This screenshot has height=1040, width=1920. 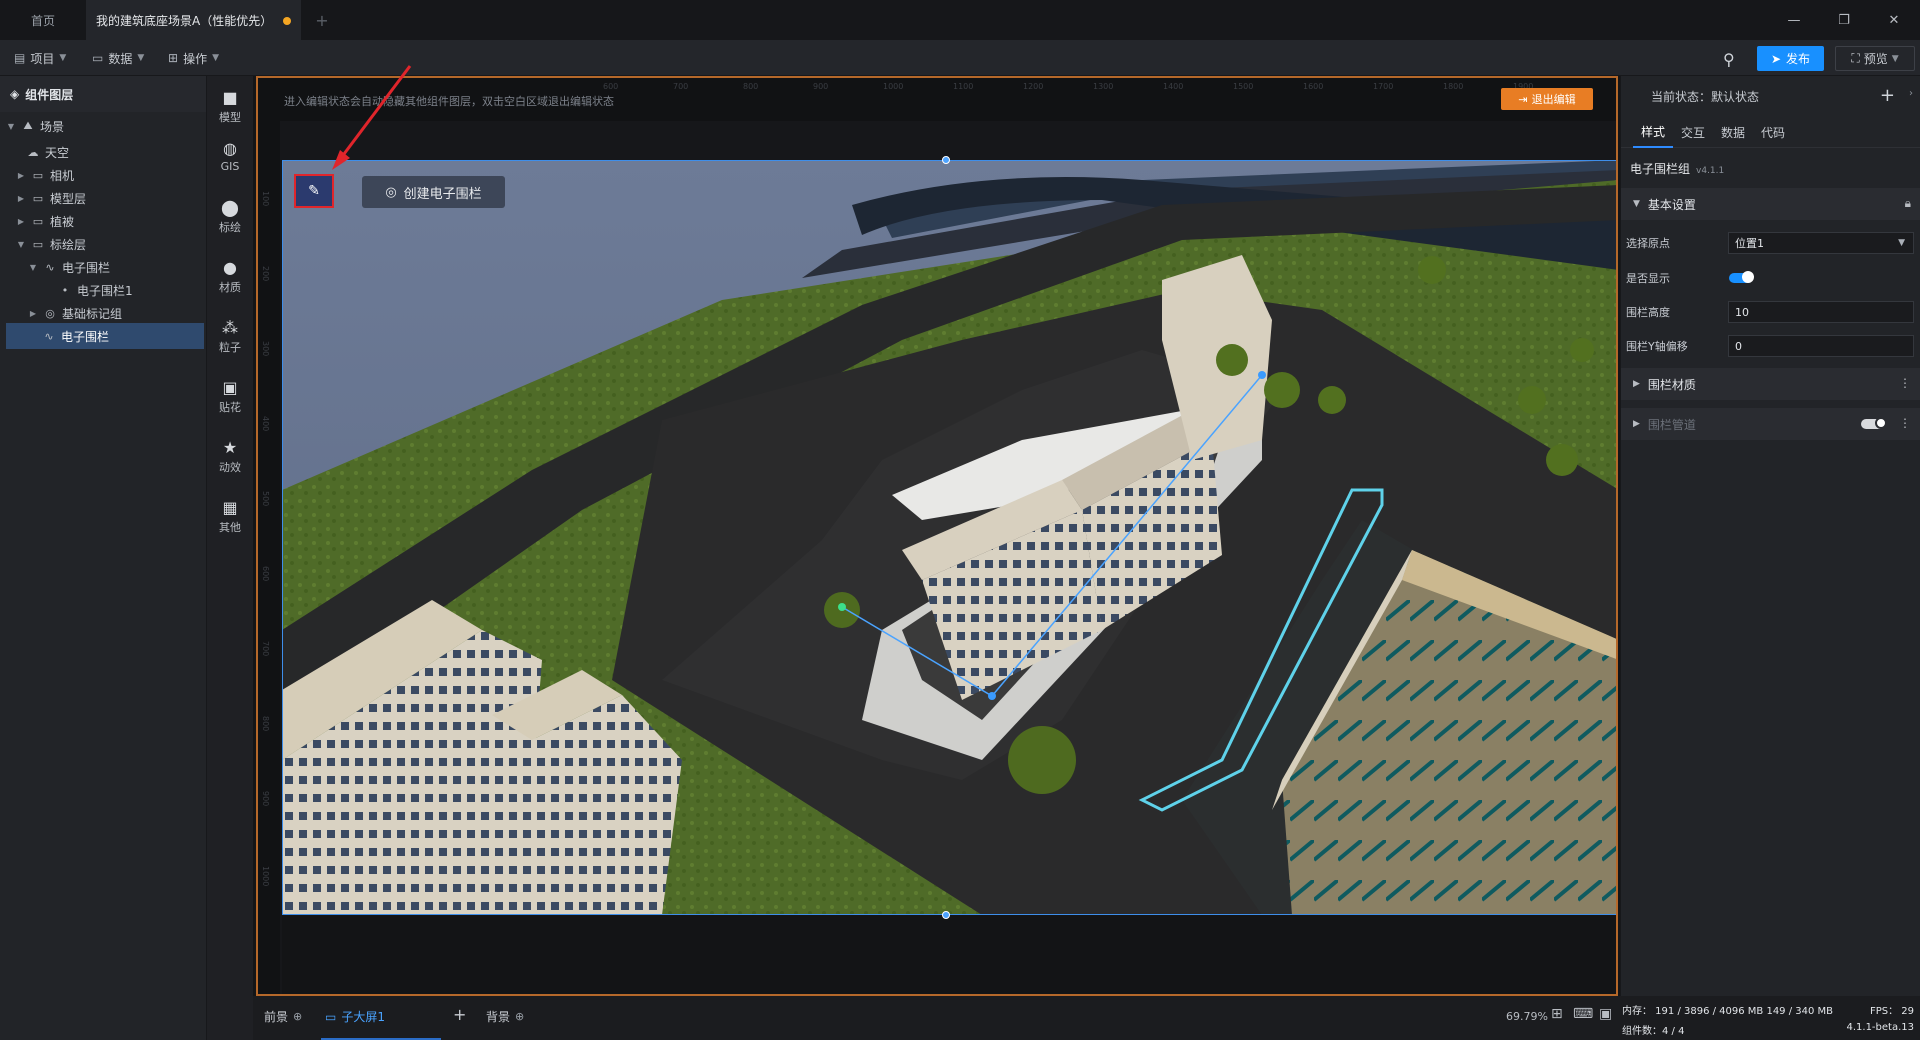 I want to click on app-version: 4.1.1-beta.13, so click(x=1880, y=1027).